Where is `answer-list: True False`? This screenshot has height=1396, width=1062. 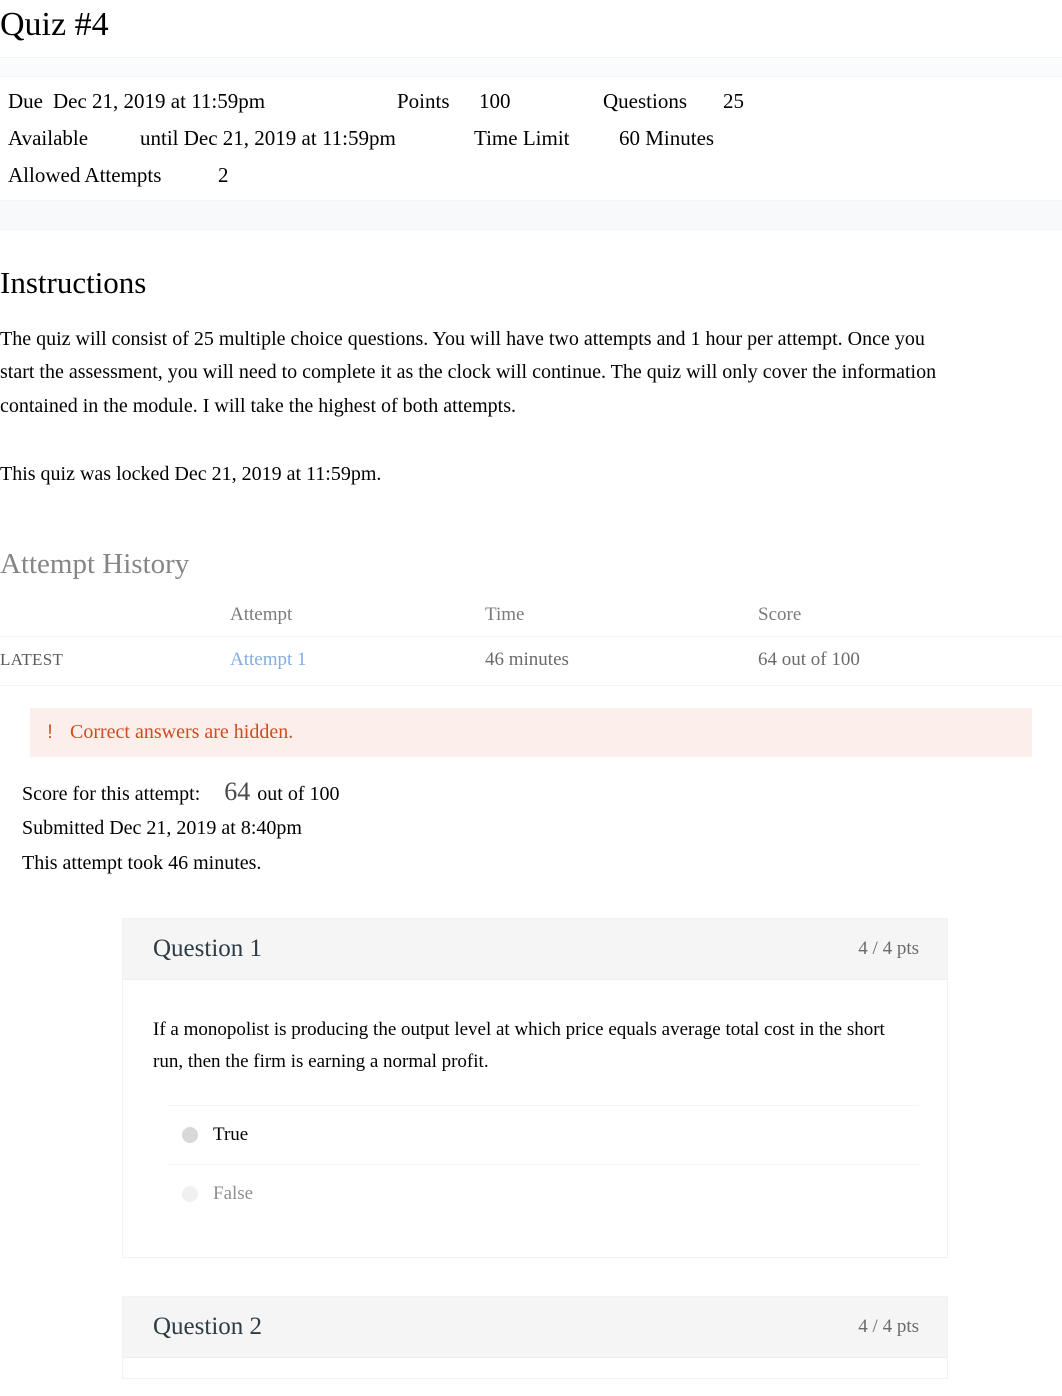
answer-list: True False is located at coordinates (543, 1175).